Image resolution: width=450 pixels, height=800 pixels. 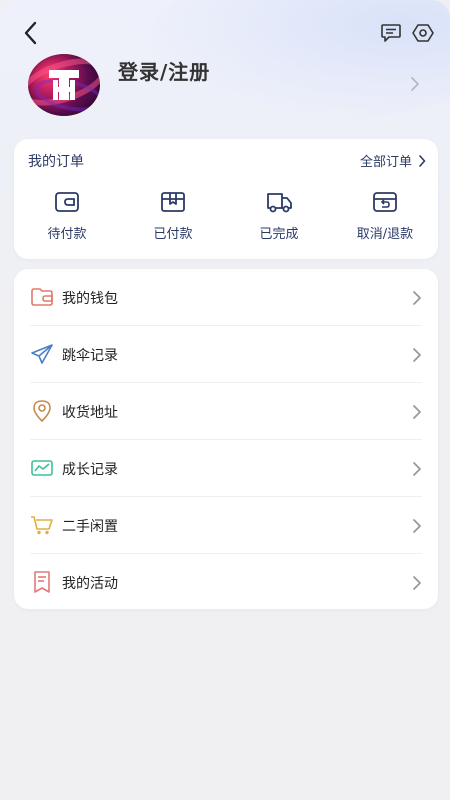 What do you see at coordinates (228, 85) in the screenshot?
I see `profile-header: 登录/注册` at bounding box center [228, 85].